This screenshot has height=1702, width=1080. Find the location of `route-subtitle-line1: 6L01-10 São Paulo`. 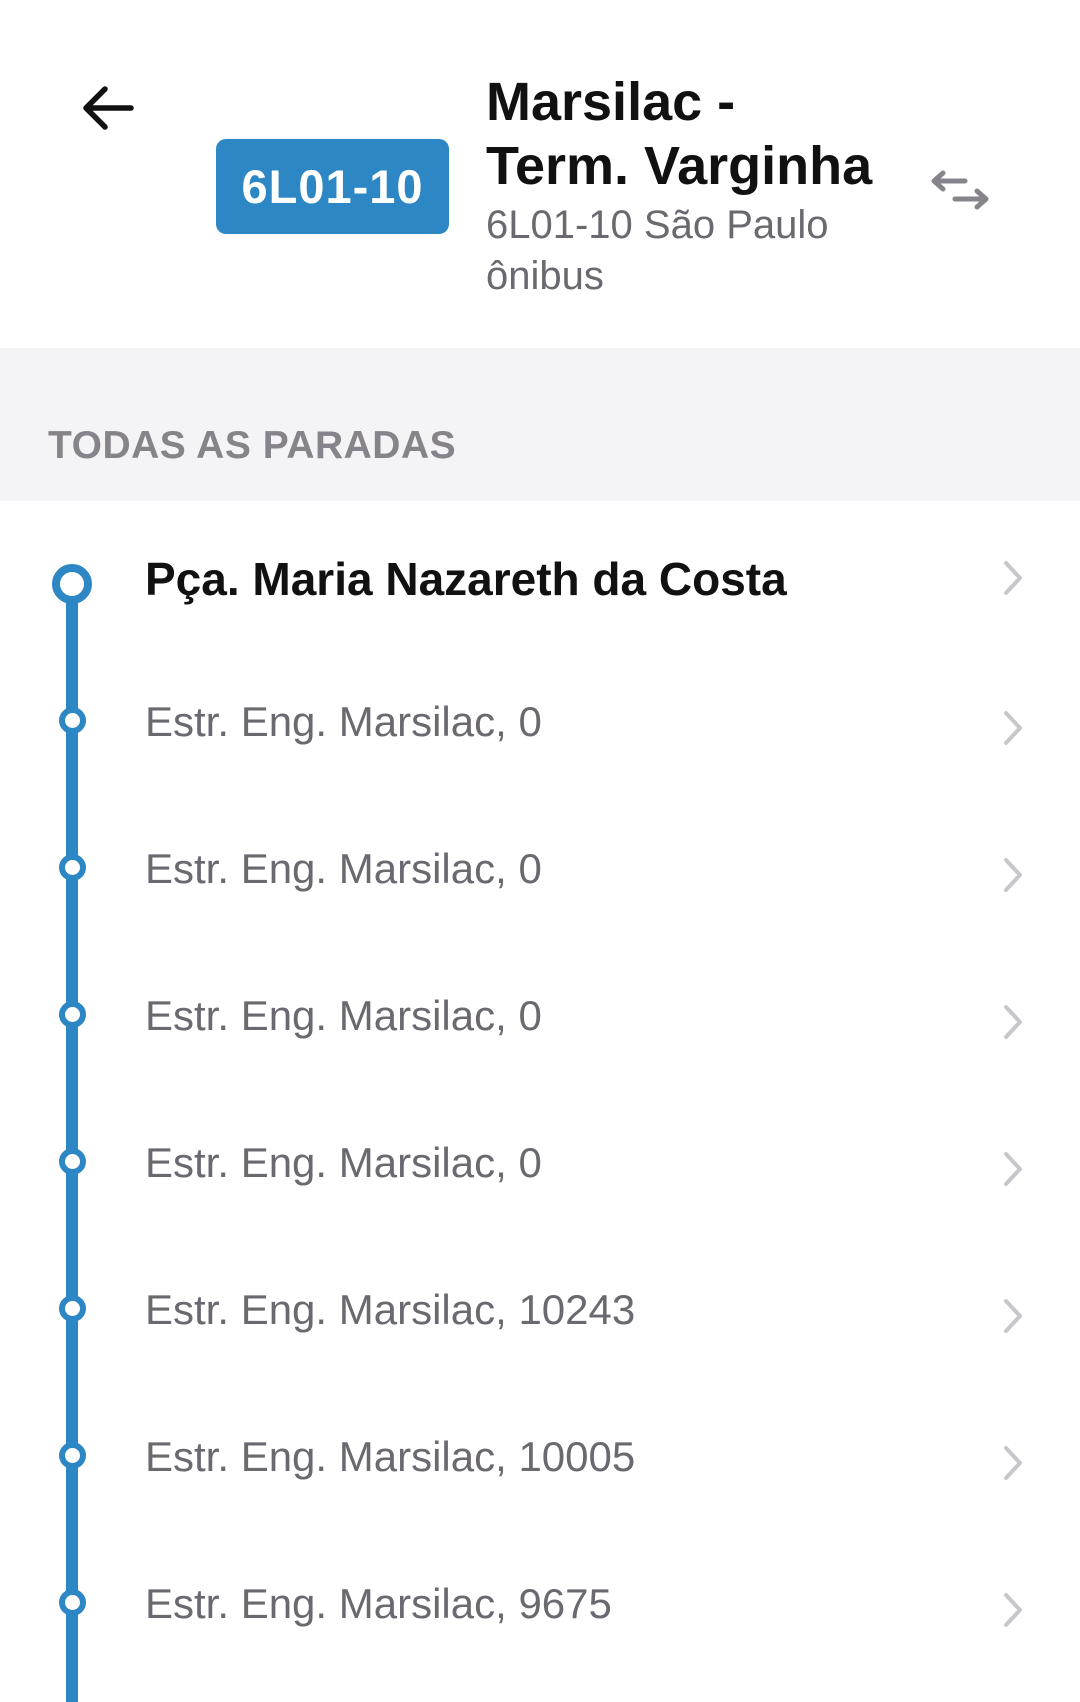

route-subtitle-line1: 6L01-10 São Paulo is located at coordinates (657, 225).